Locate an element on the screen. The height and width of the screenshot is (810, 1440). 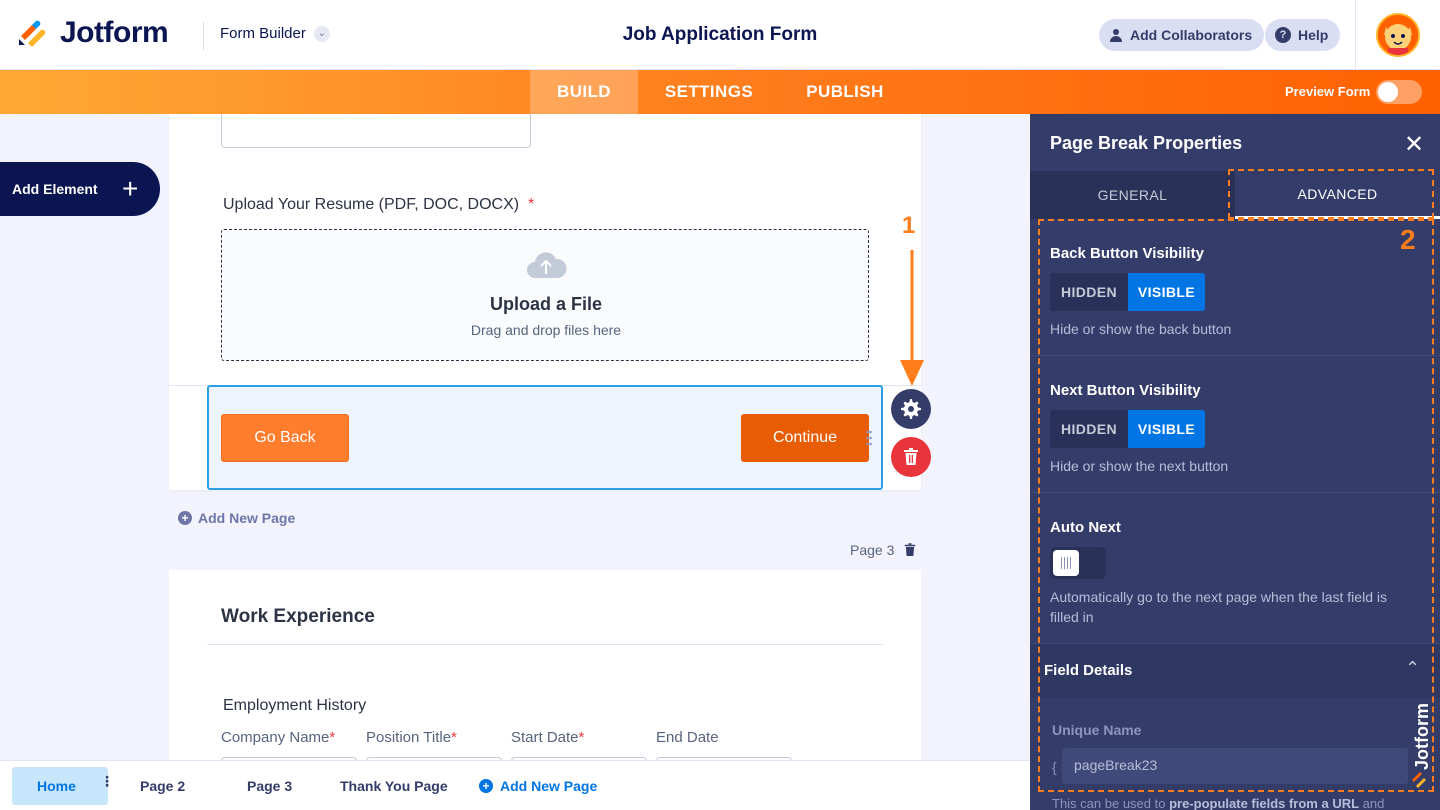
header-divider is located at coordinates (203, 36).